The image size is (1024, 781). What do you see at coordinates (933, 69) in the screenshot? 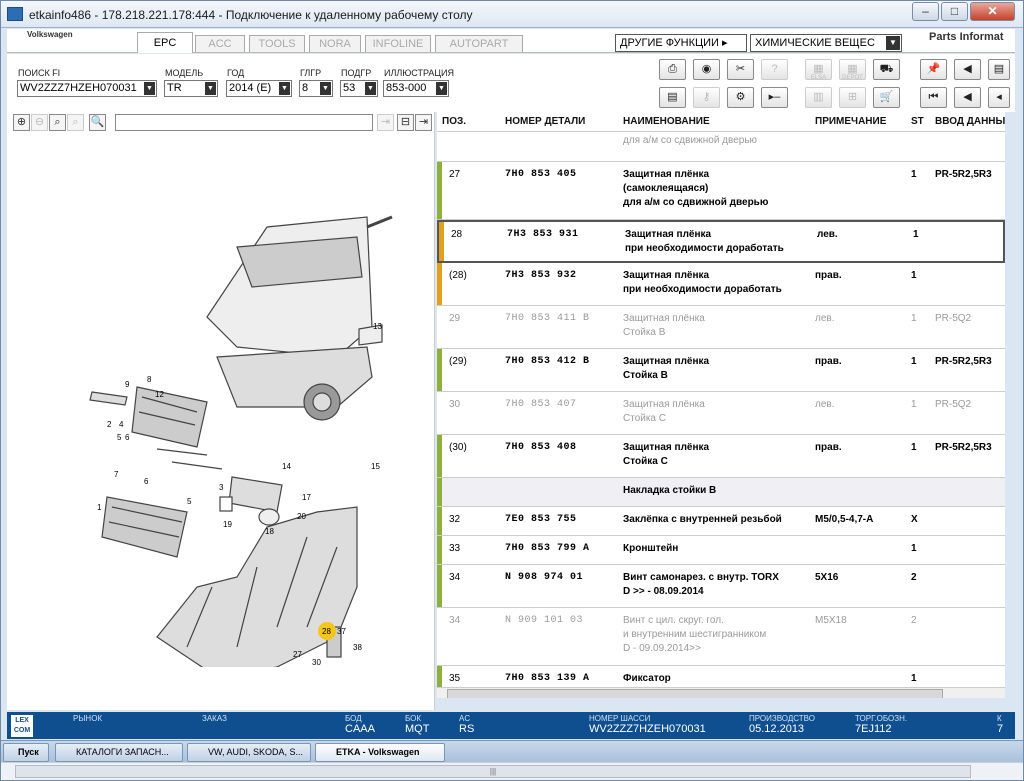
I see `pin-icon: 📌` at bounding box center [933, 69].